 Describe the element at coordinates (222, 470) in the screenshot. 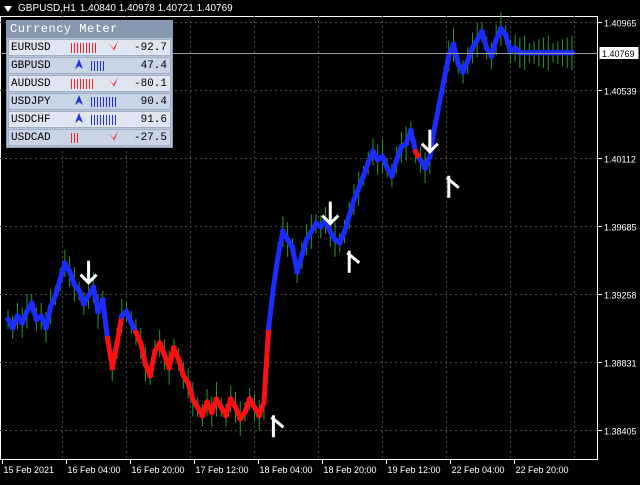

I see `x-tick-label: 17 Feb 12:00` at that location.